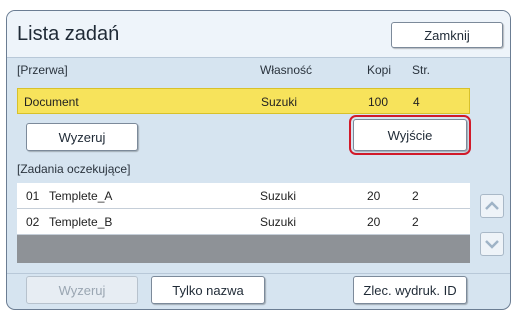 Image resolution: width=518 pixels, height=317 pixels. What do you see at coordinates (243, 101) in the screenshot?
I see `interrupted-job-row: Document Suzuki 100 4` at bounding box center [243, 101].